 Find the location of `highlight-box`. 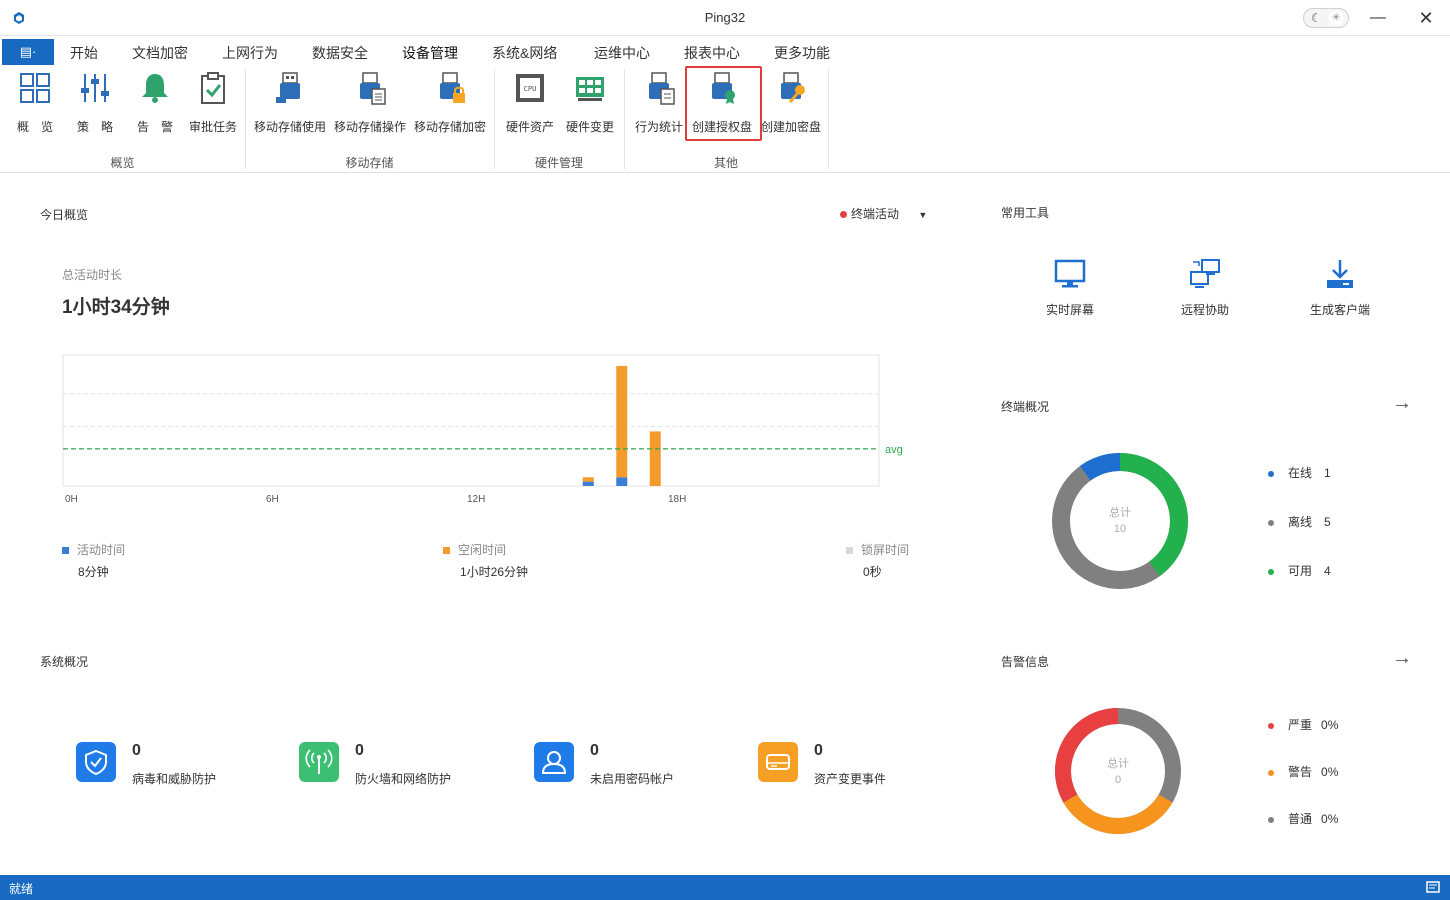

highlight-box is located at coordinates (723, 103).